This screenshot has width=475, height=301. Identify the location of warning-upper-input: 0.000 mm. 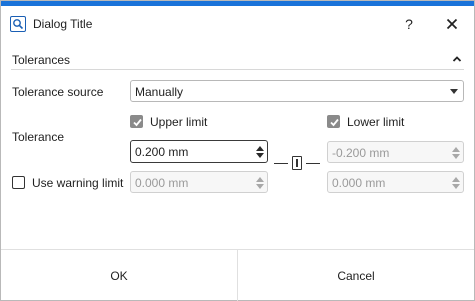
(199, 182).